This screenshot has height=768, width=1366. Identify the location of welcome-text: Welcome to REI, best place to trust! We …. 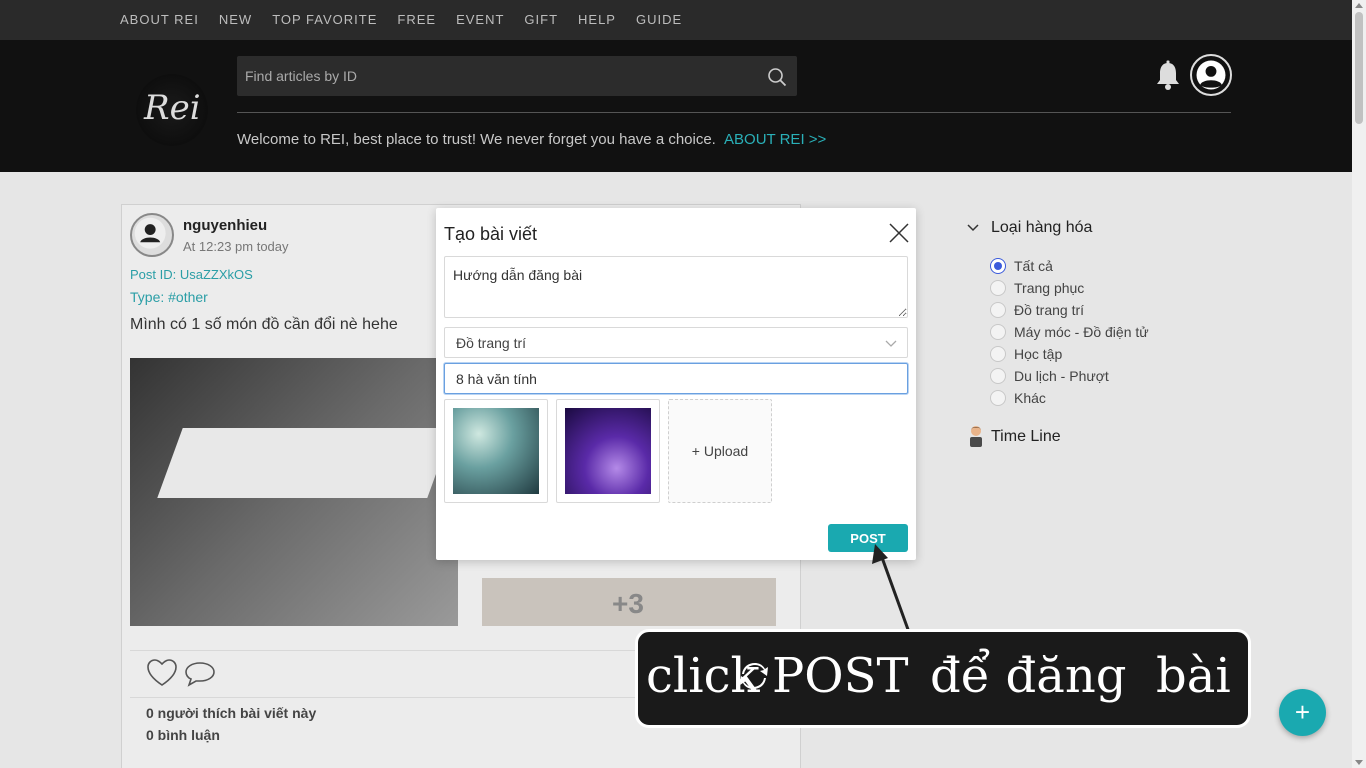
(476, 139).